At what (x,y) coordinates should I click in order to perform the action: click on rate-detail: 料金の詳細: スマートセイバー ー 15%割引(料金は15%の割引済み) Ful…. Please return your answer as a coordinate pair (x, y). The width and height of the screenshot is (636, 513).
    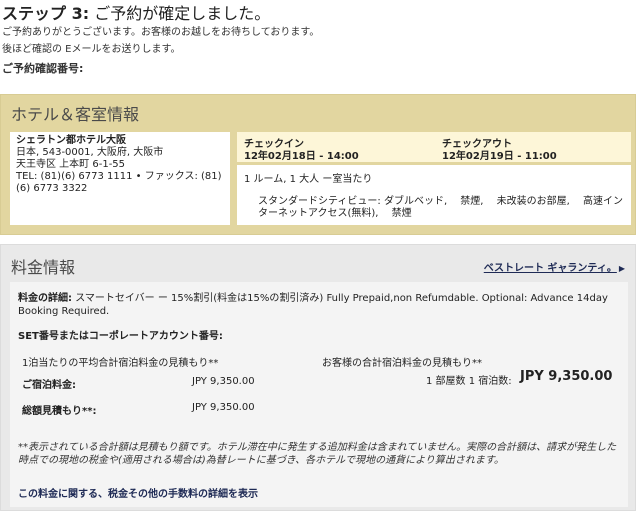
    Looking at the image, I should click on (313, 305).